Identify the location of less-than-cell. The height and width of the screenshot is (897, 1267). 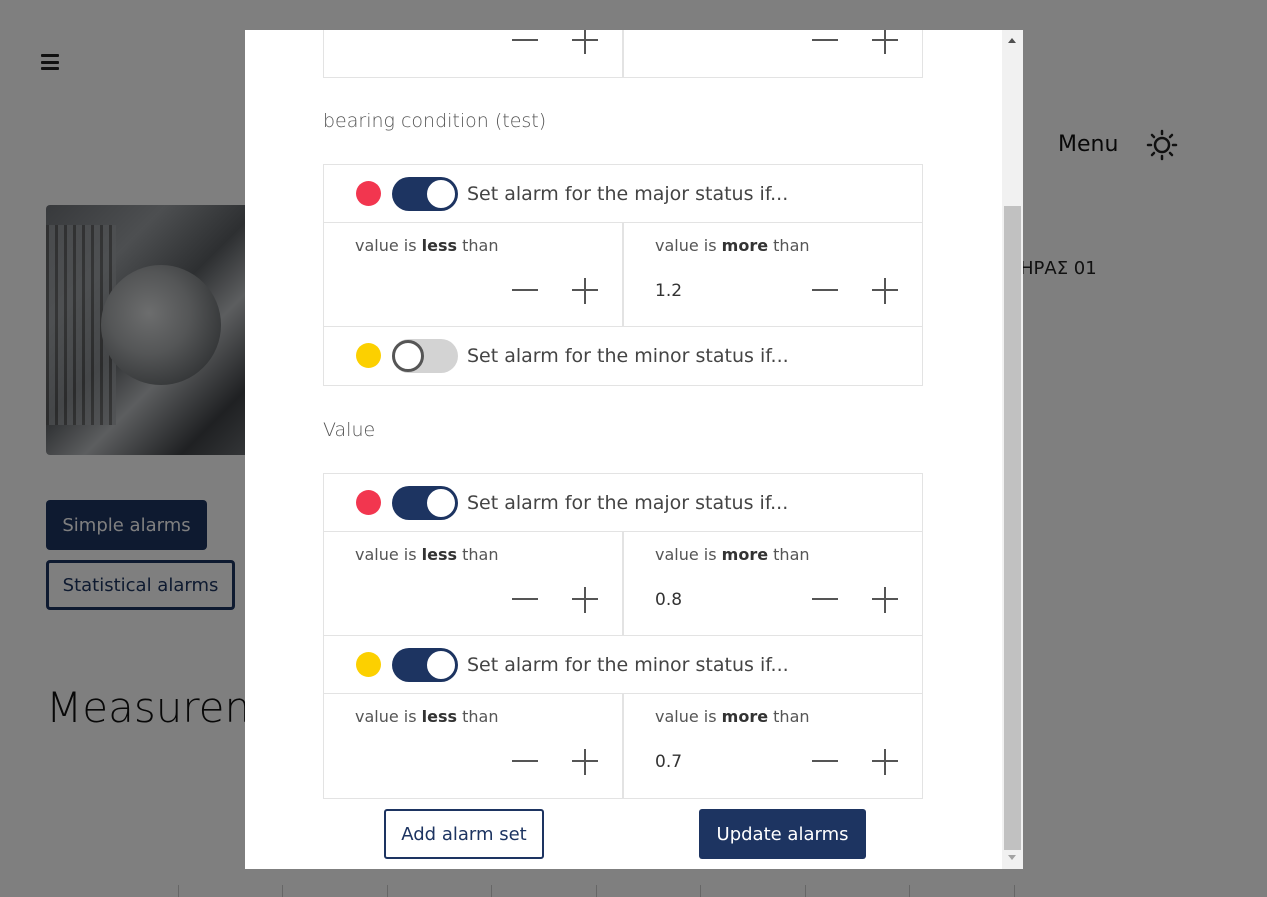
(473, 53).